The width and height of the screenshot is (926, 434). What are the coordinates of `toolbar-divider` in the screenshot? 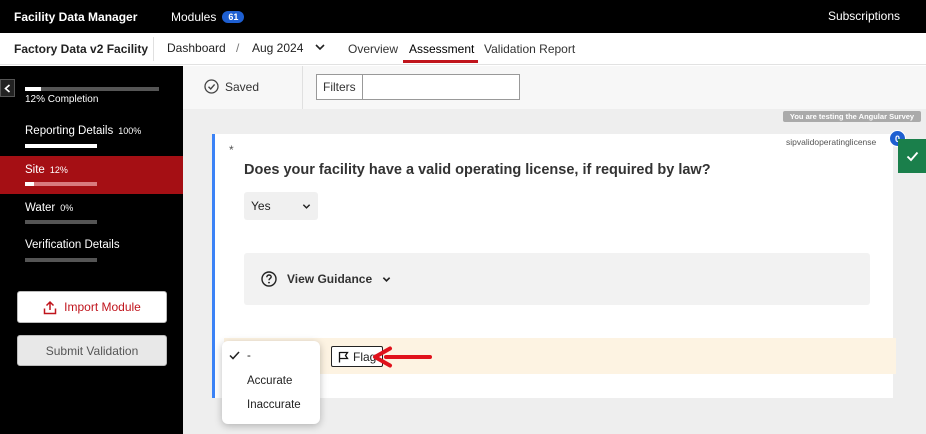 It's located at (302, 87).